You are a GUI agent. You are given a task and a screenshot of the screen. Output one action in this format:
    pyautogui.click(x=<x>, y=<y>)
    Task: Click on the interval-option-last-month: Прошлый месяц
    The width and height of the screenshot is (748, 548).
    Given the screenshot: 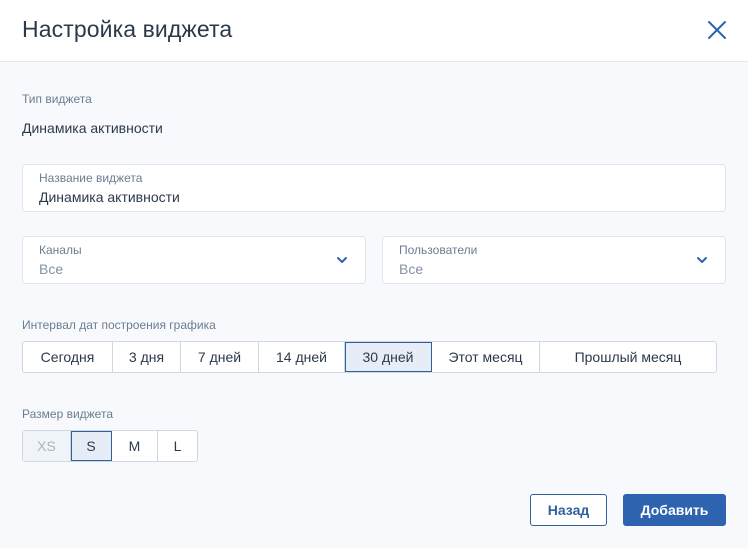 What is the action you would take?
    pyautogui.click(x=628, y=357)
    